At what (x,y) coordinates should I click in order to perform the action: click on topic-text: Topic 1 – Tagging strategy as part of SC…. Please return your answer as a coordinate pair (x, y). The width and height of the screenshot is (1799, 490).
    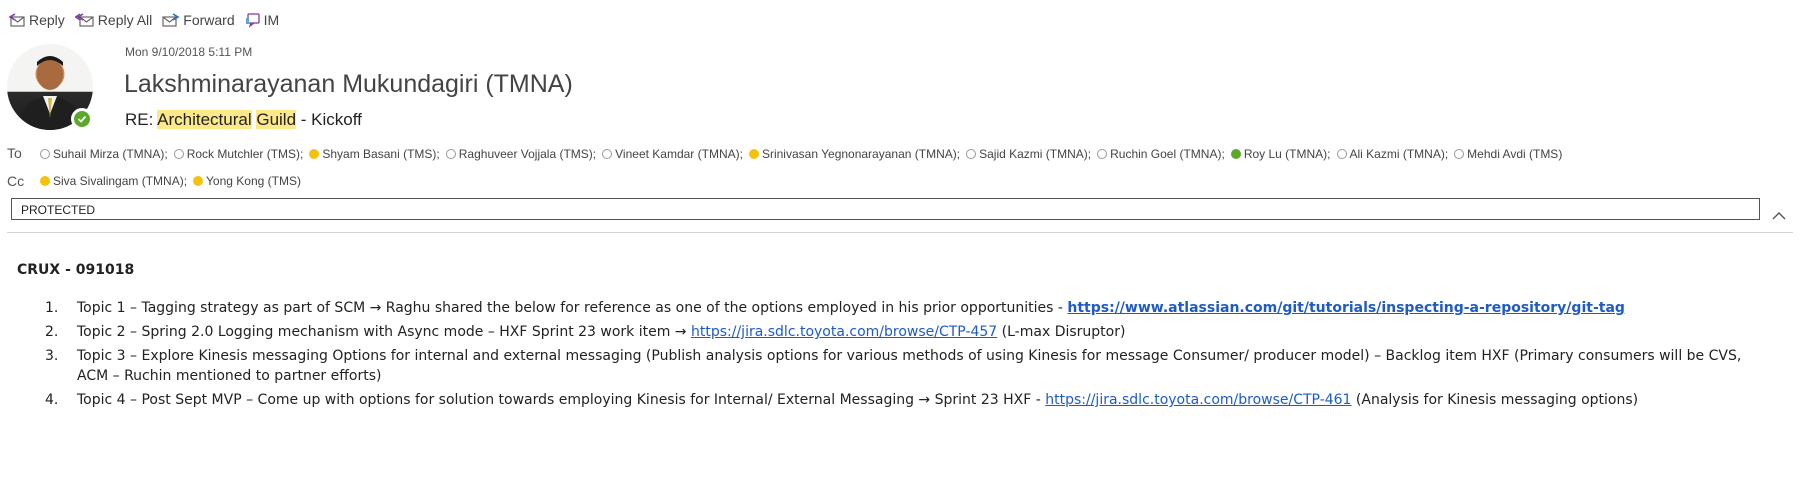
    Looking at the image, I should click on (927, 308).